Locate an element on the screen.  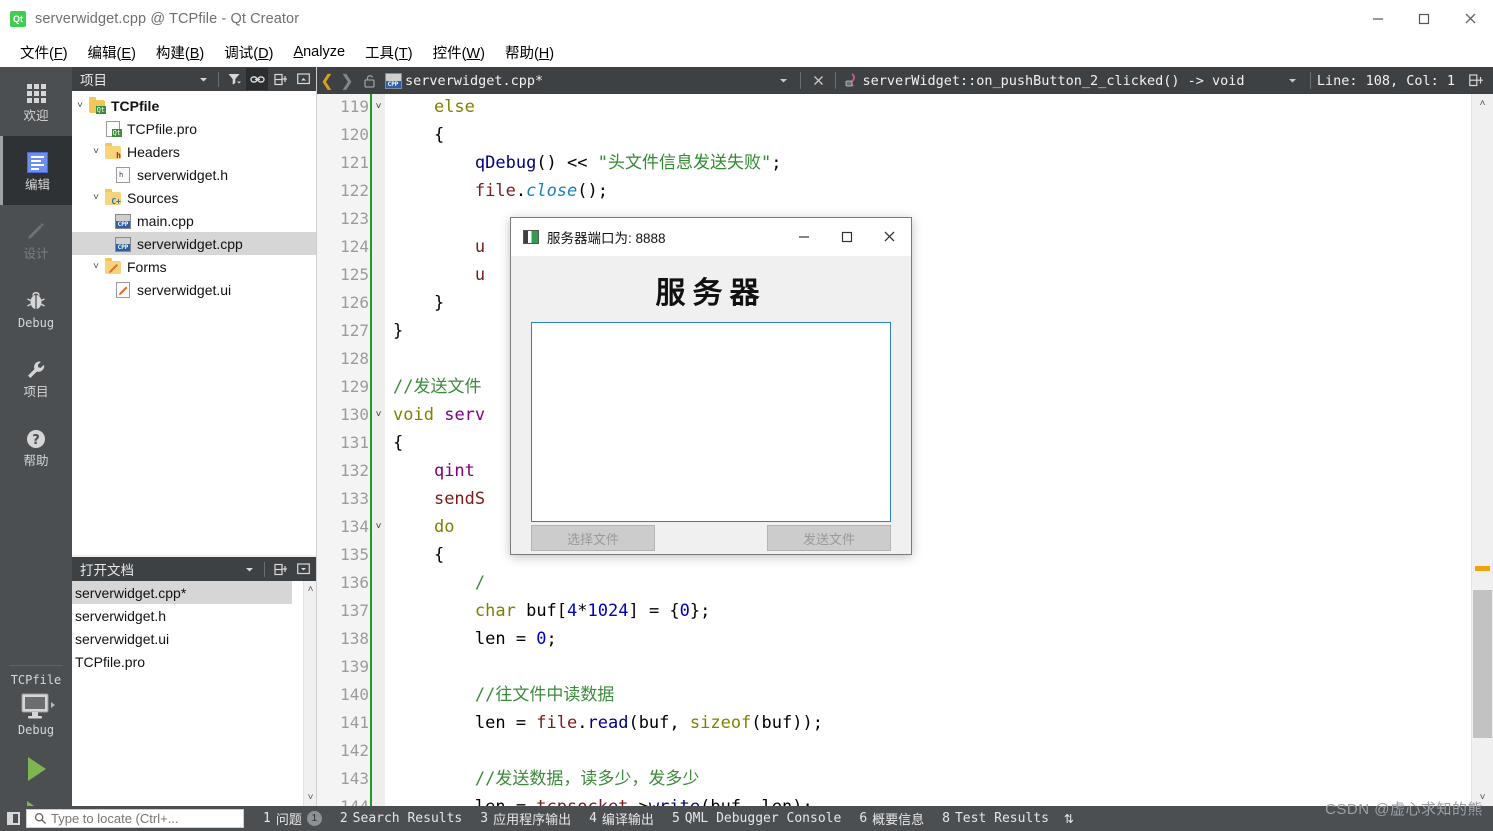
filter-icon is located at coordinates (234, 79).